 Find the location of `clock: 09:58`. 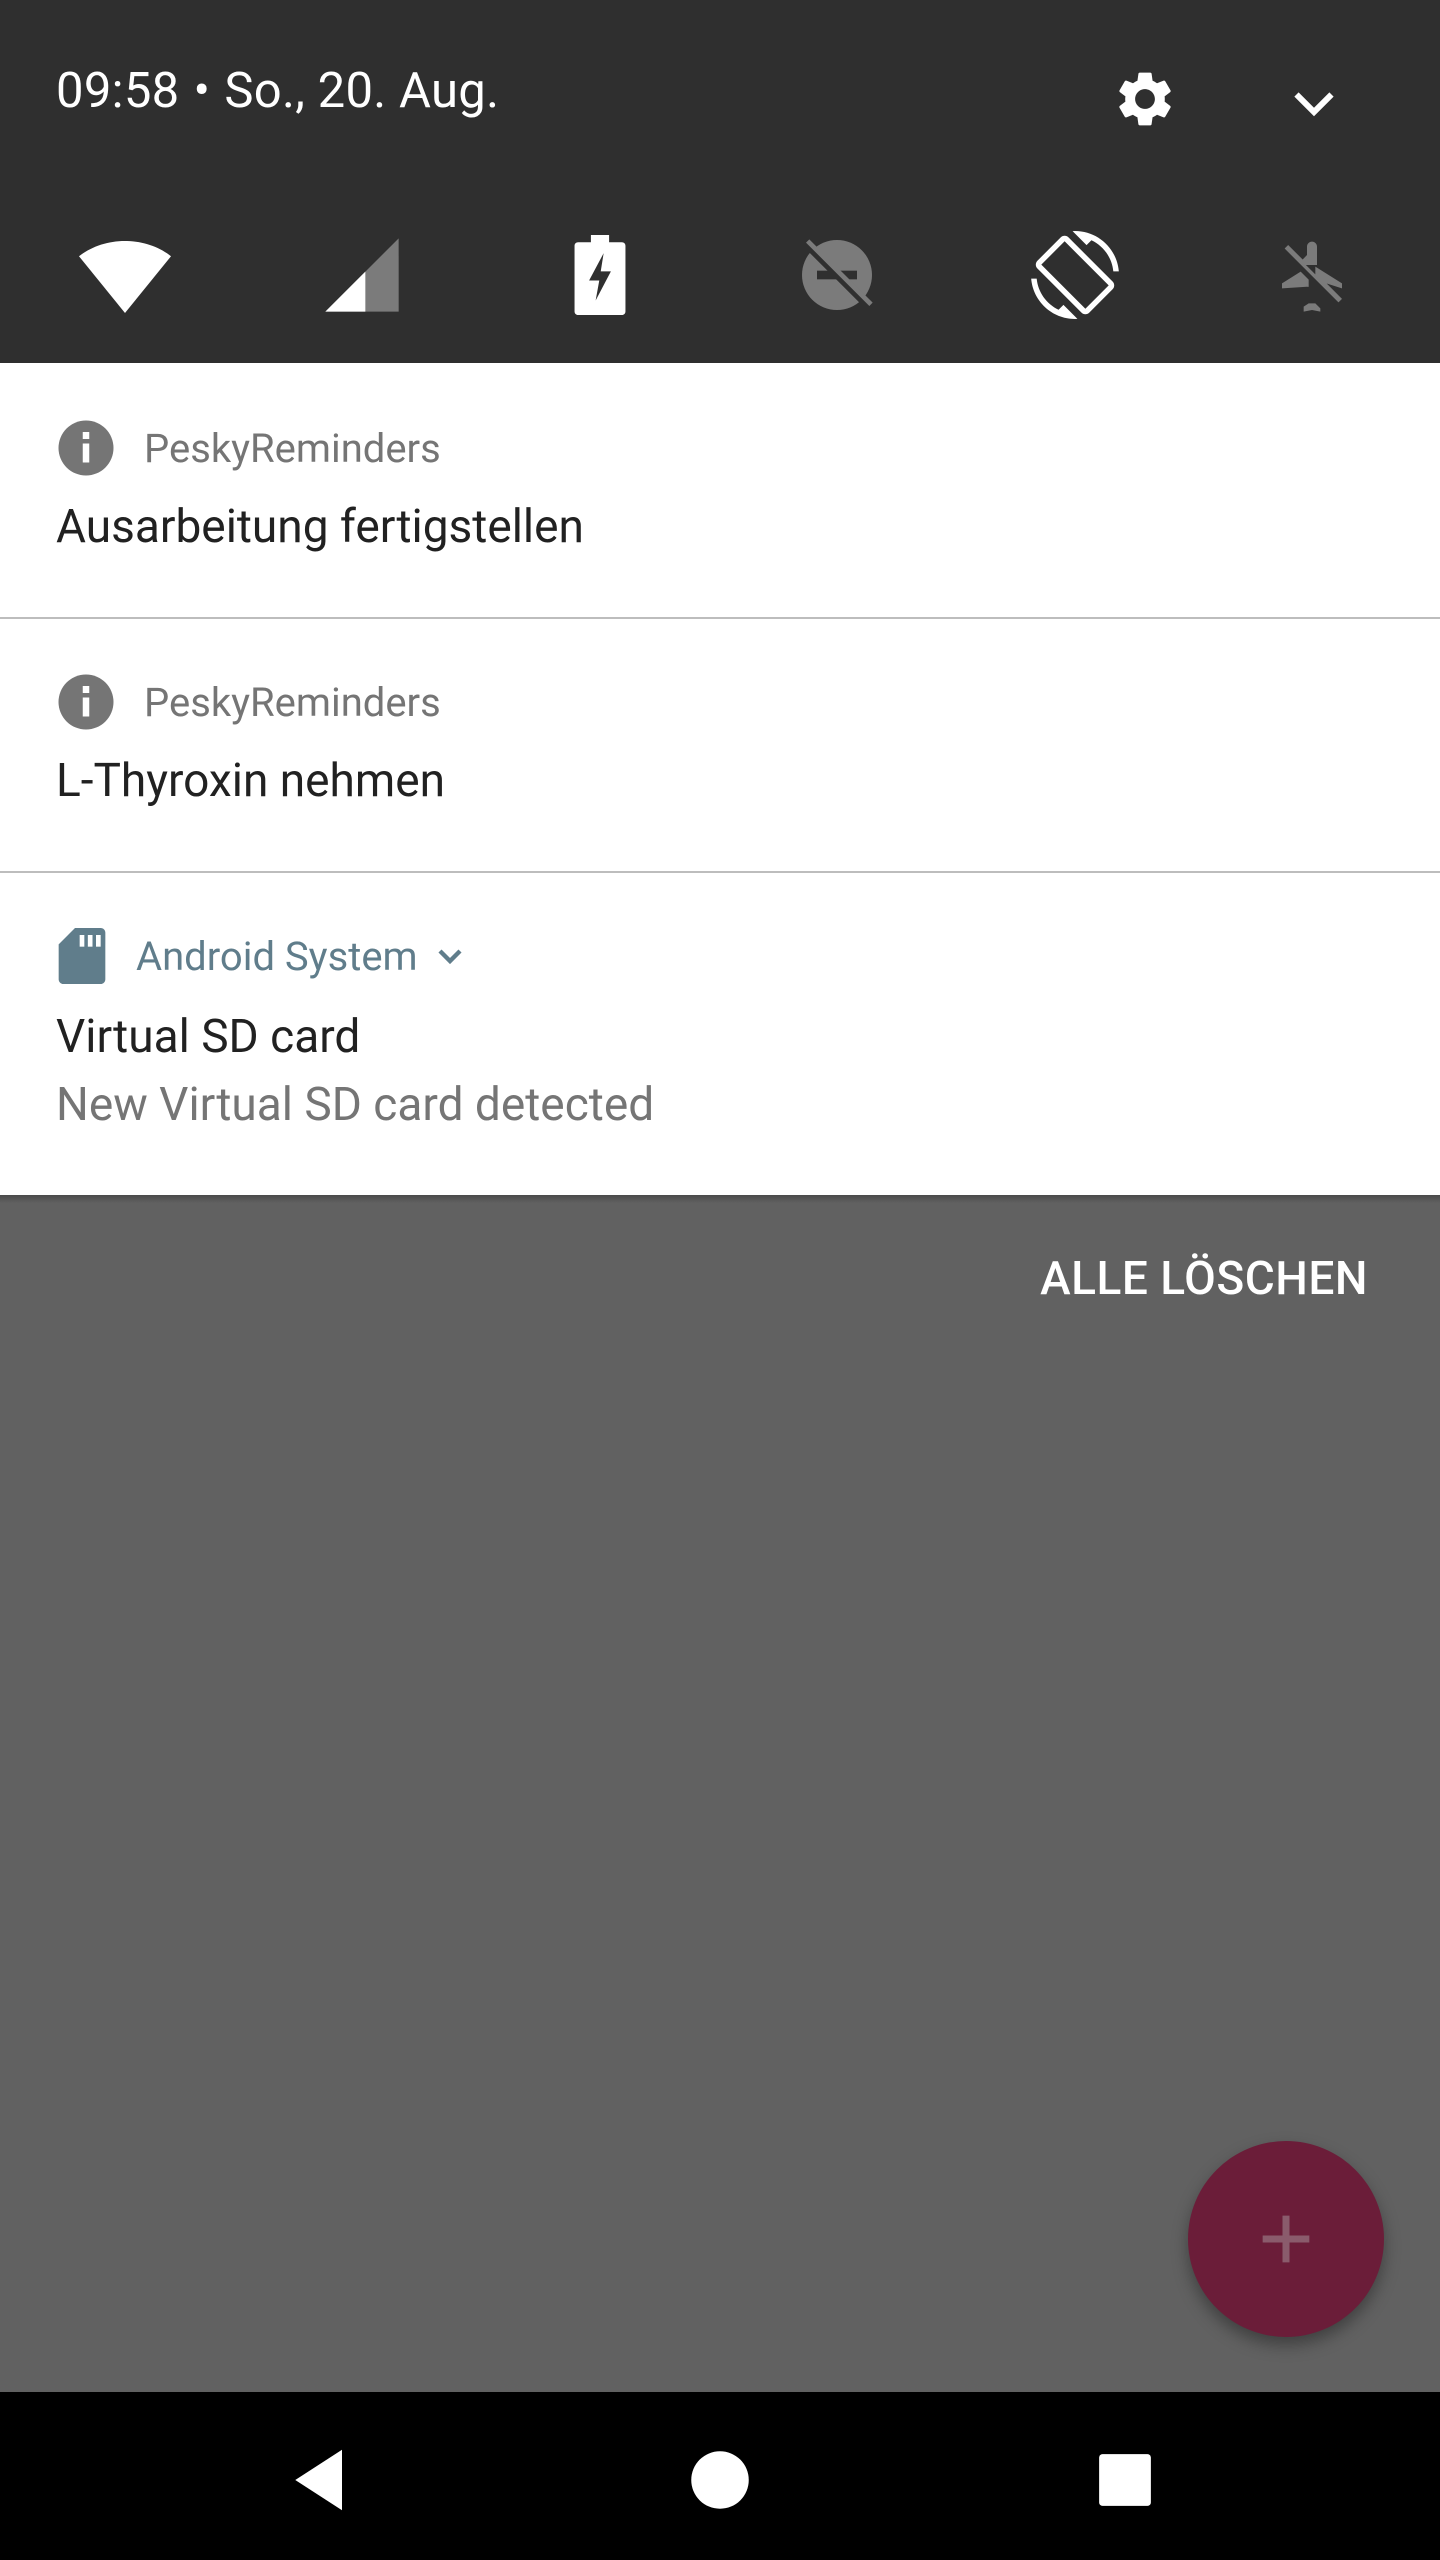

clock: 09:58 is located at coordinates (118, 90).